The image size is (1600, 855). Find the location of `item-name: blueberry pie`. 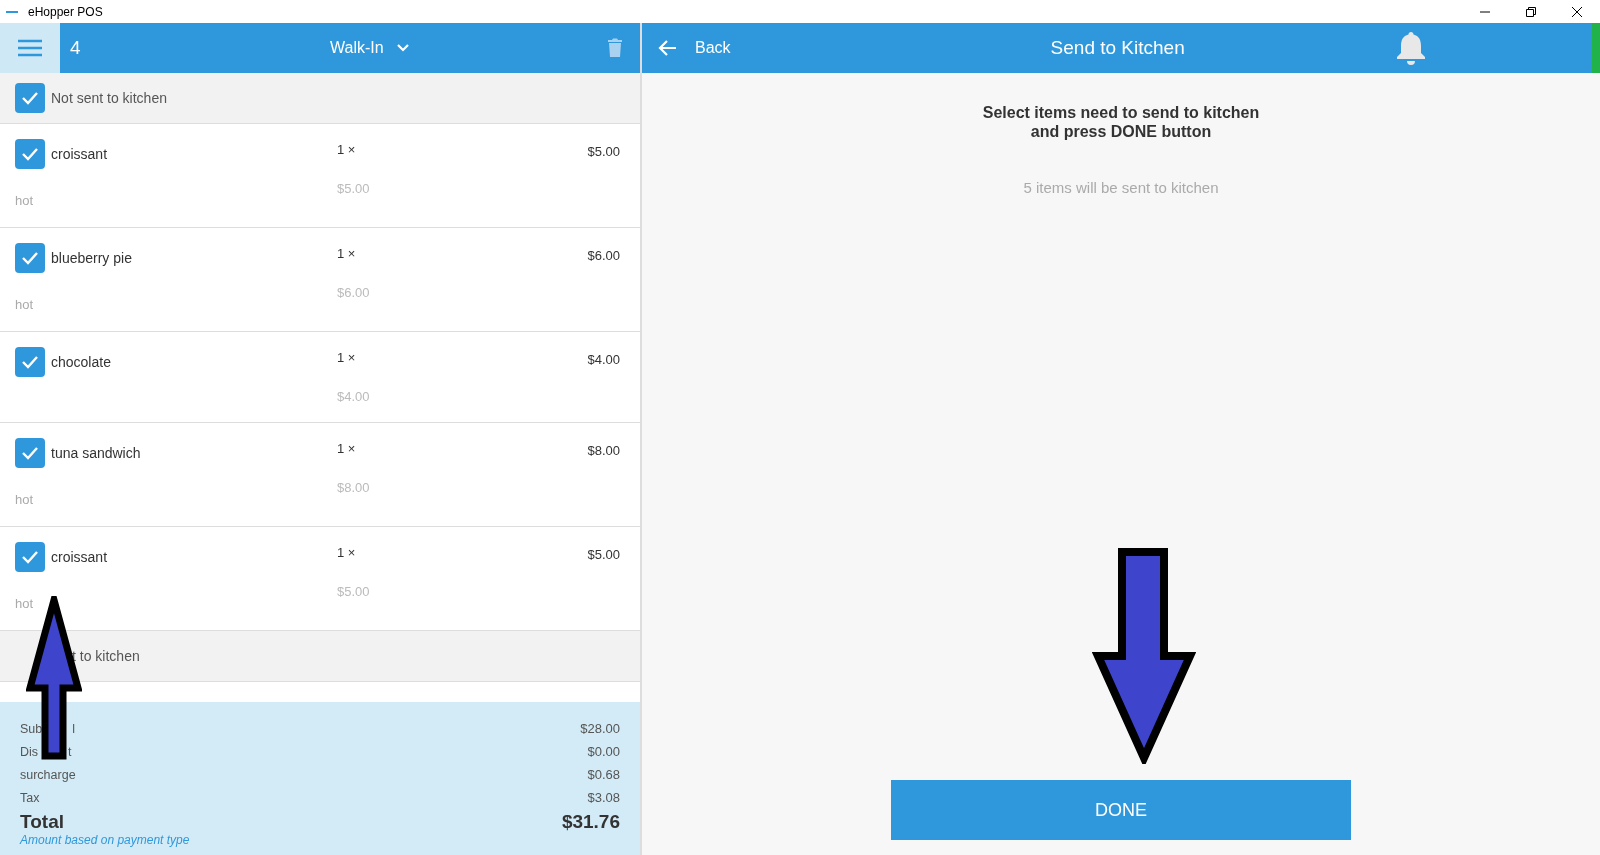

item-name: blueberry pie is located at coordinates (91, 258).